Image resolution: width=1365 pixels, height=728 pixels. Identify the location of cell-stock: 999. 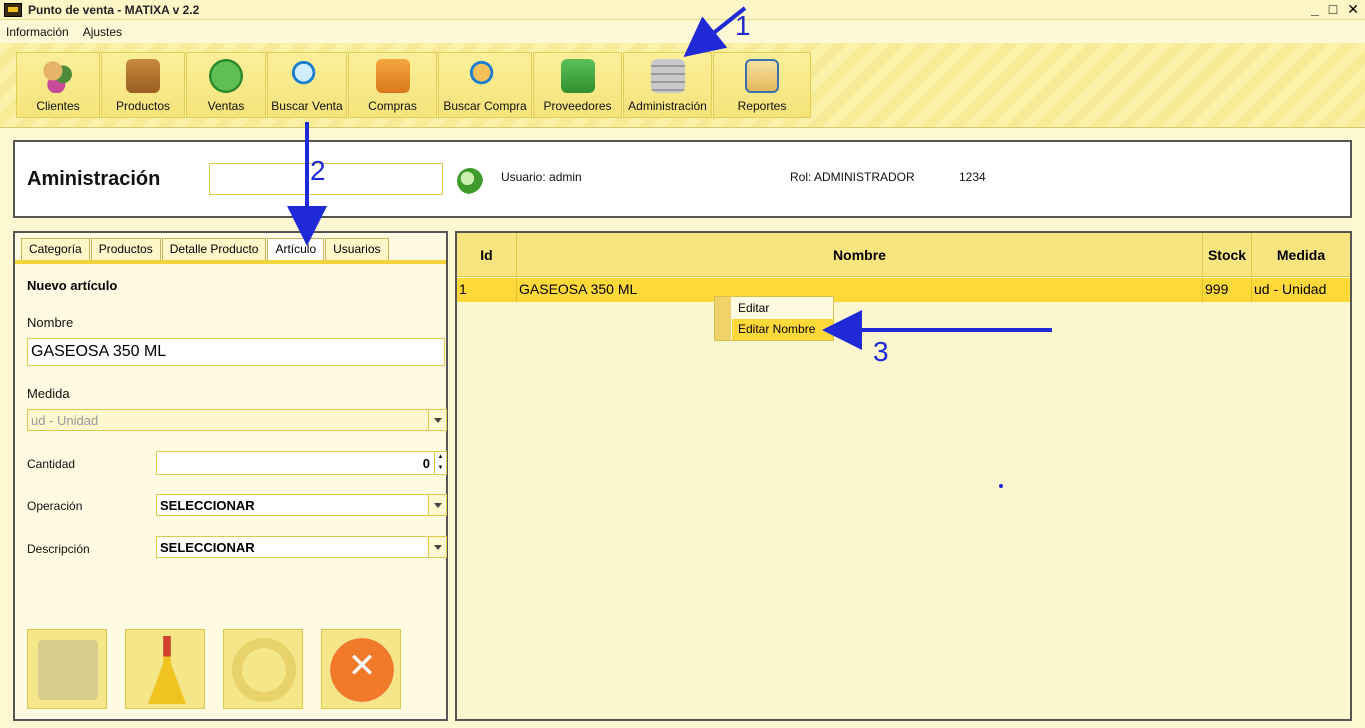
(1227, 290).